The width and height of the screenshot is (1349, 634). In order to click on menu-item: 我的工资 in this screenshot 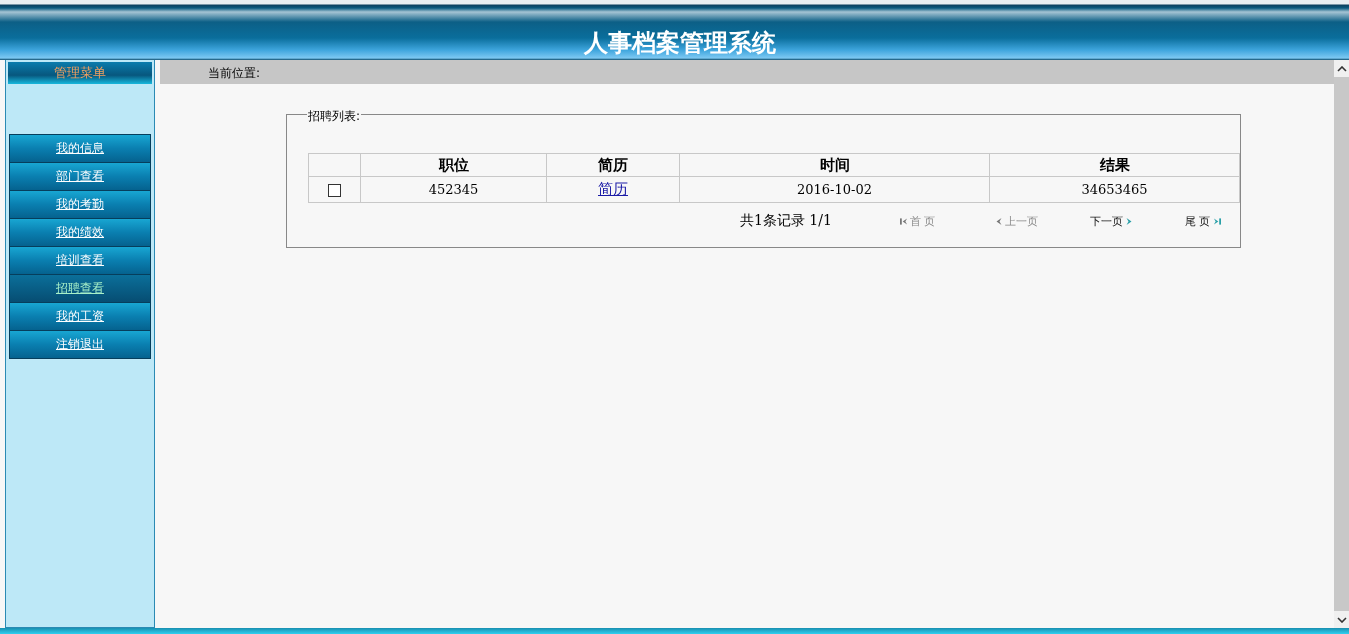, I will do `click(80, 316)`.